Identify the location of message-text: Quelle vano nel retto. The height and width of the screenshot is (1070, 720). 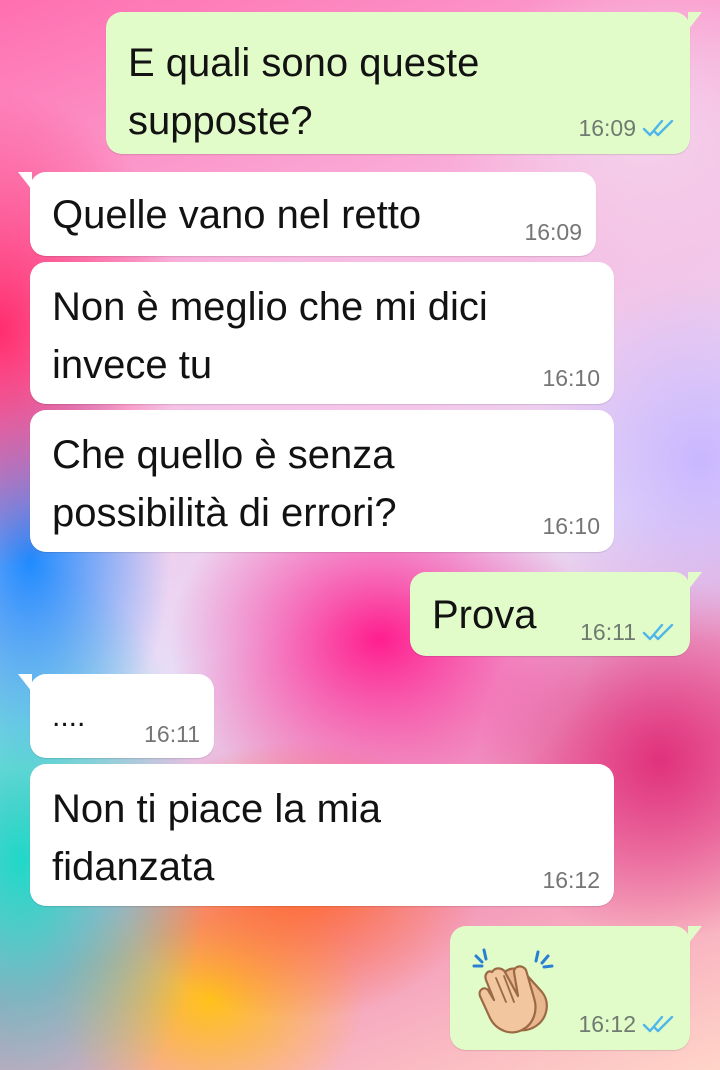
(237, 215).